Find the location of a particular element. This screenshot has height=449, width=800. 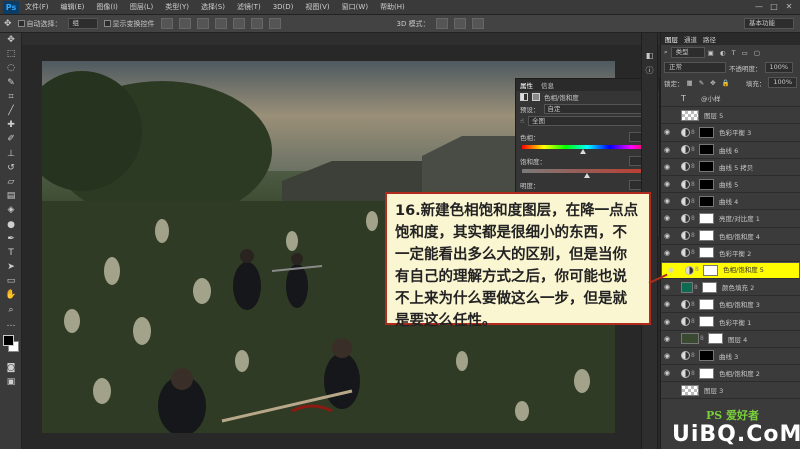

3d-pan-icon is located at coordinates (477, 23).